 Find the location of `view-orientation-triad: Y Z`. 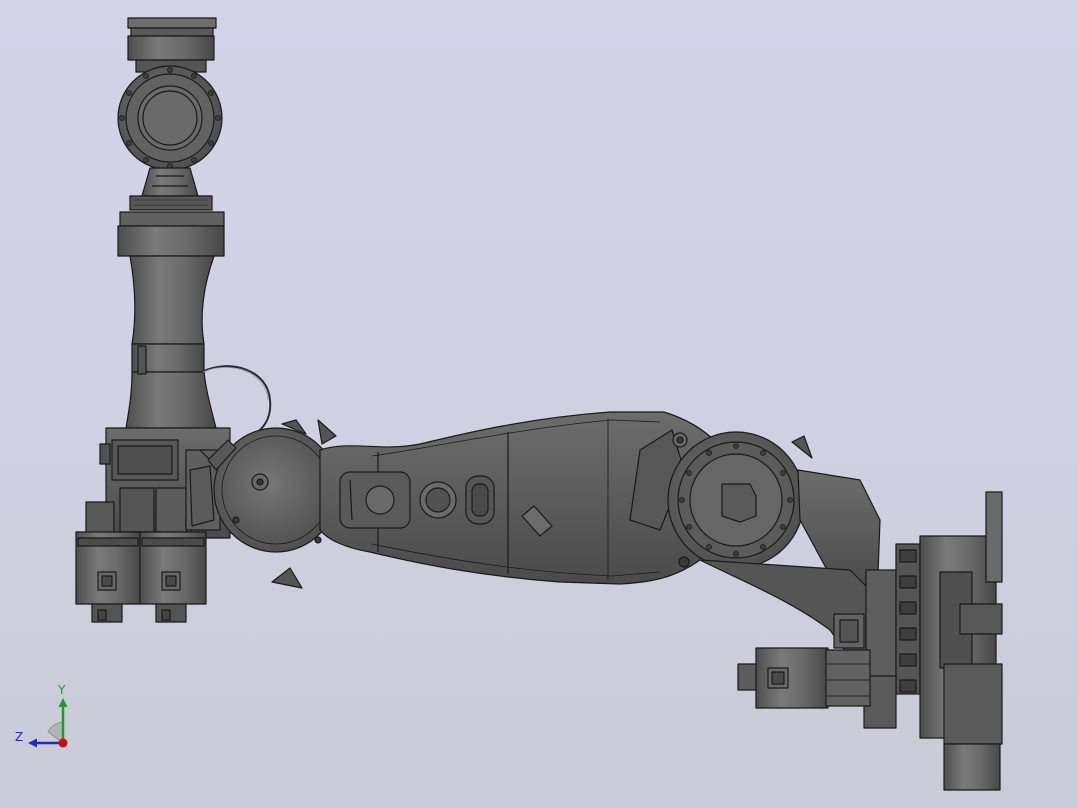

view-orientation-triad: Y Z is located at coordinates (45, 717).